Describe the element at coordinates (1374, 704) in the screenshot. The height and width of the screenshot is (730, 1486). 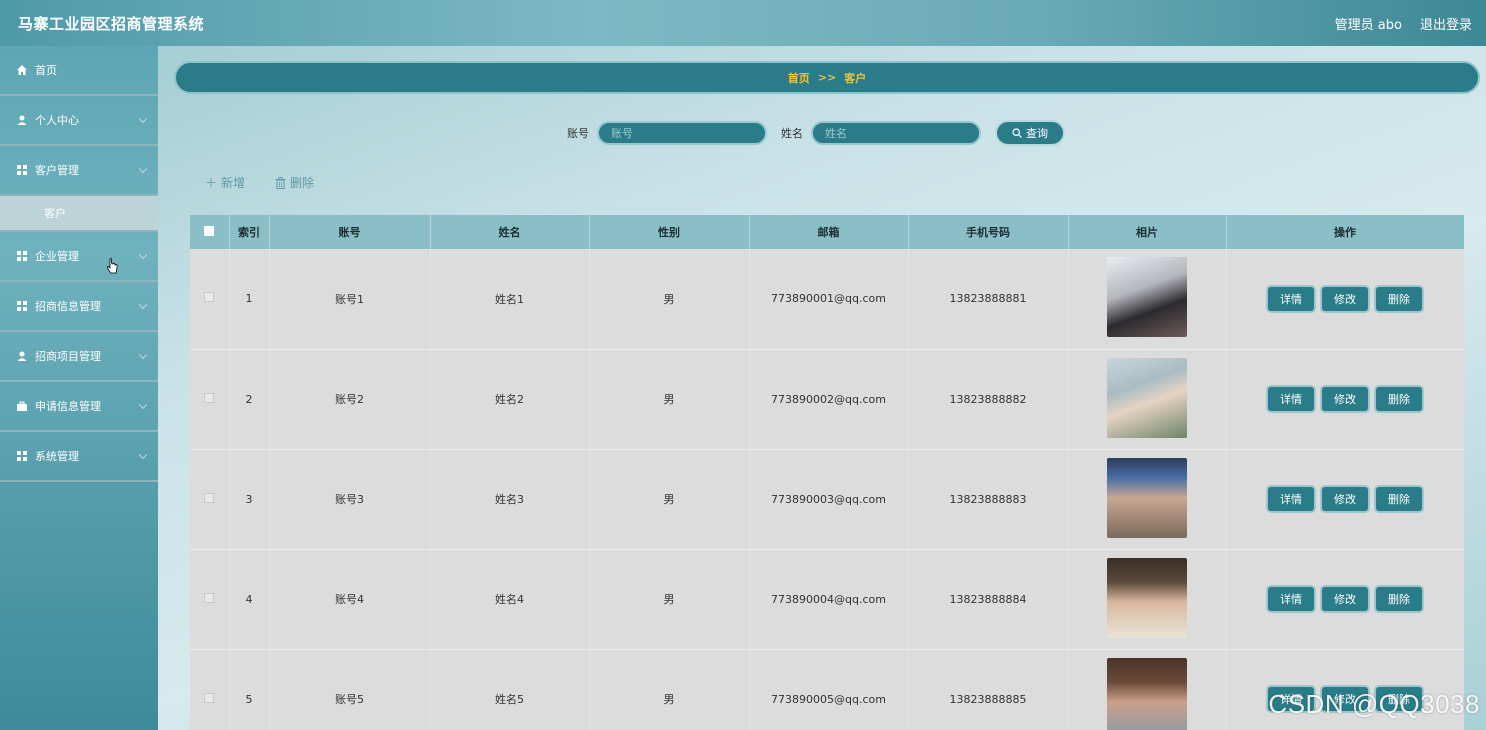
I see `csdn-watermark: CSDN @QQ3038` at that location.